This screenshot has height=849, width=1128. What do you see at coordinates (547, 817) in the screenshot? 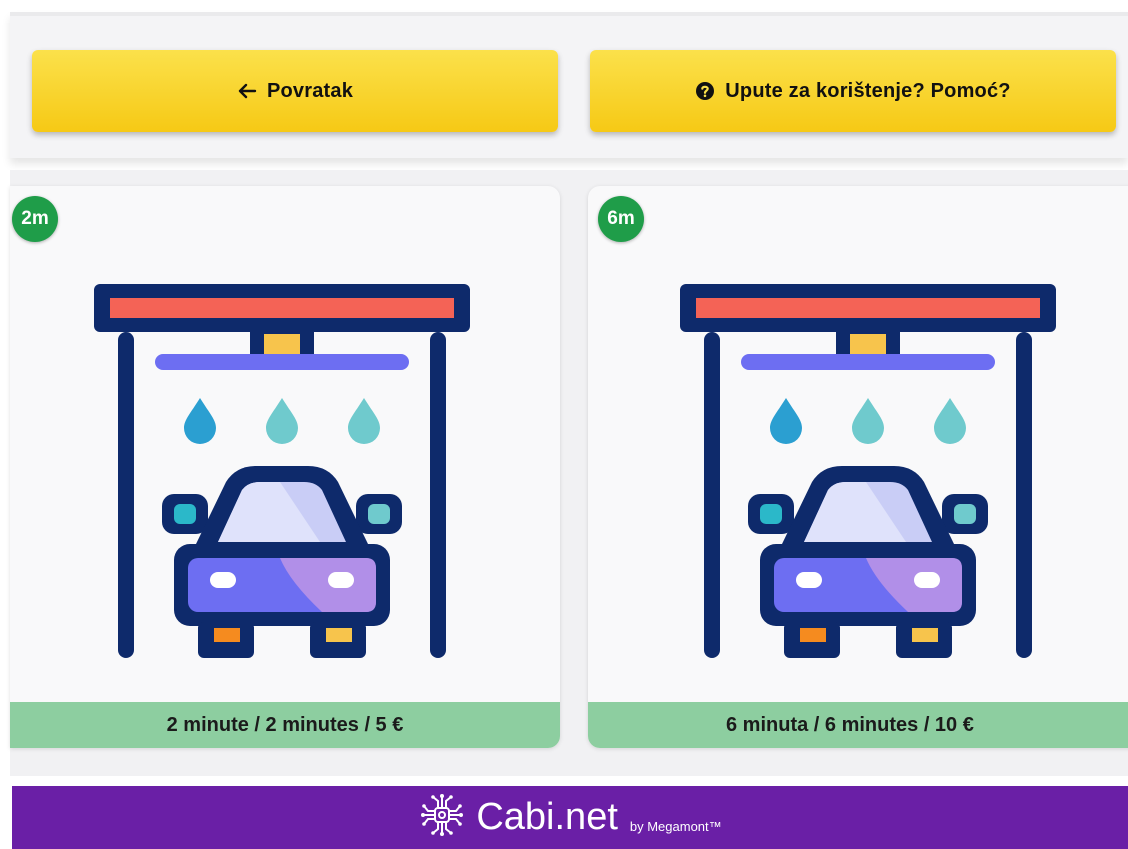
I see `brand-name: Cabi.net` at bounding box center [547, 817].